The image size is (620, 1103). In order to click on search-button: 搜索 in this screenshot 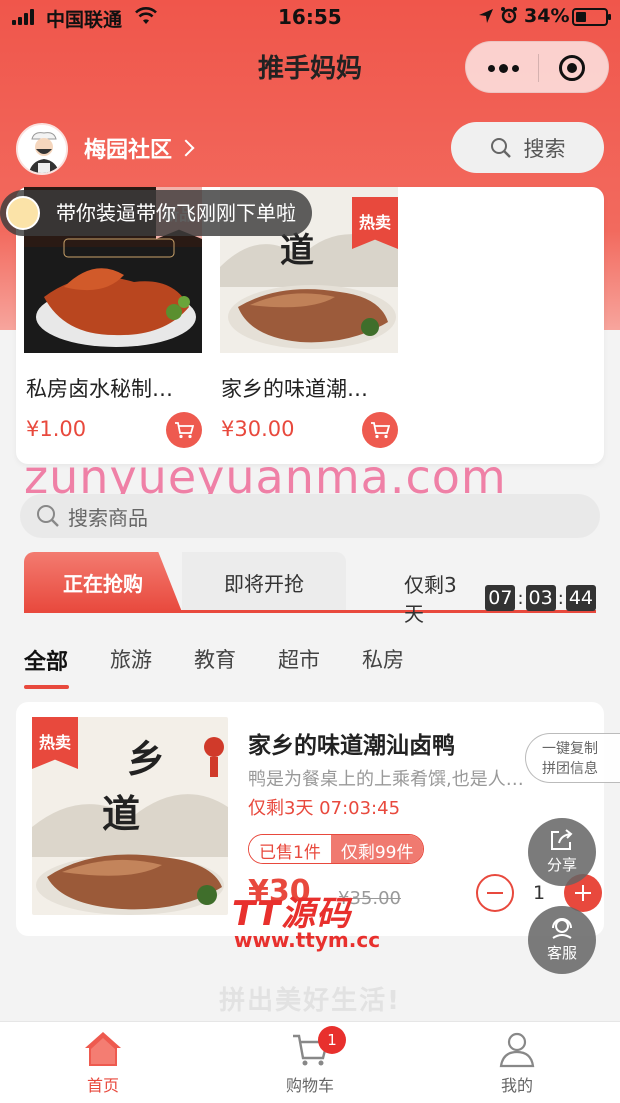, I will do `click(527, 147)`.